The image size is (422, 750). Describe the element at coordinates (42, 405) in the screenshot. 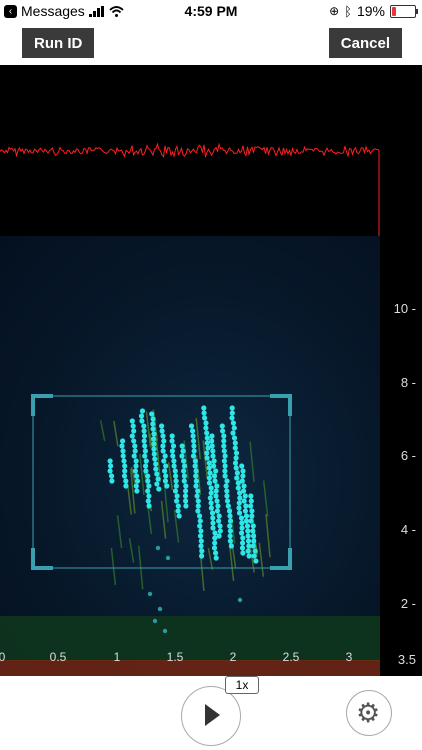

I see `corner-handle-tl` at that location.